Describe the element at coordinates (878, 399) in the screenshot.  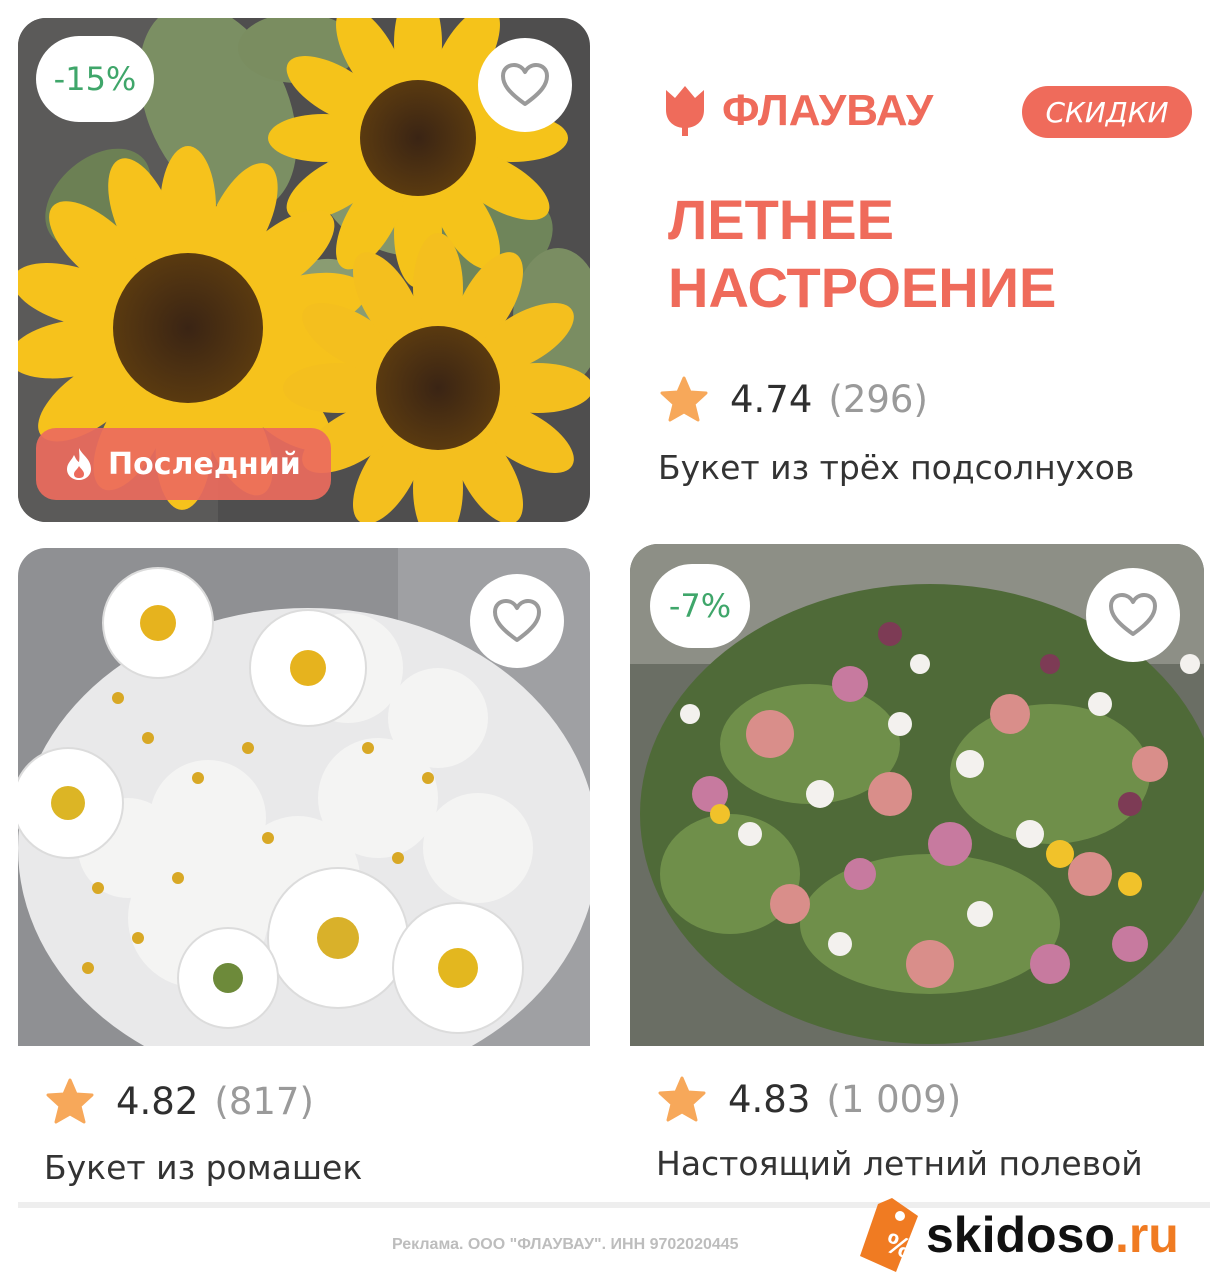
I see `review-count: (296)` at that location.